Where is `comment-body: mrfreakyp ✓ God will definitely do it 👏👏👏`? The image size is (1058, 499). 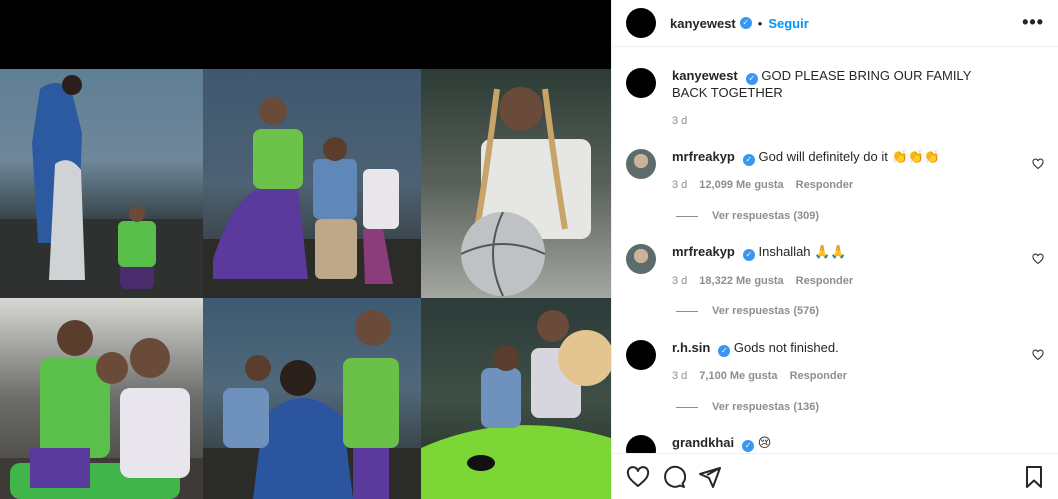
comment-body: mrfreakyp ✓ God will definitely do it 👏👏👏 is located at coordinates (837, 164).